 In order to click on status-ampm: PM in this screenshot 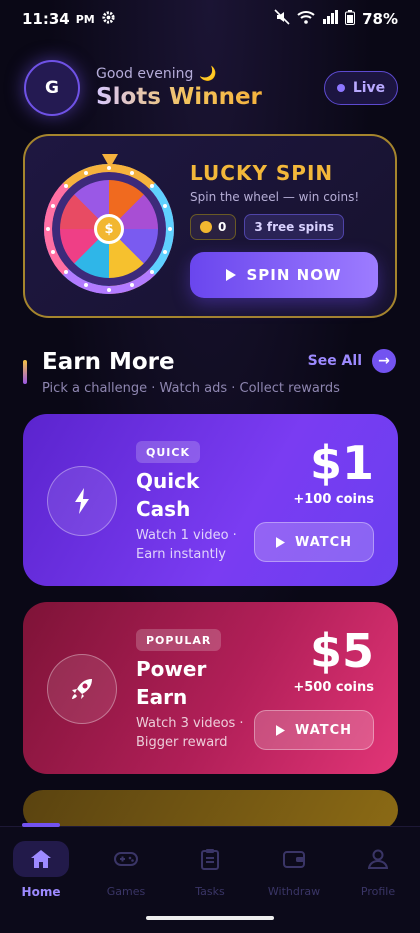, I will do `click(85, 19)`.